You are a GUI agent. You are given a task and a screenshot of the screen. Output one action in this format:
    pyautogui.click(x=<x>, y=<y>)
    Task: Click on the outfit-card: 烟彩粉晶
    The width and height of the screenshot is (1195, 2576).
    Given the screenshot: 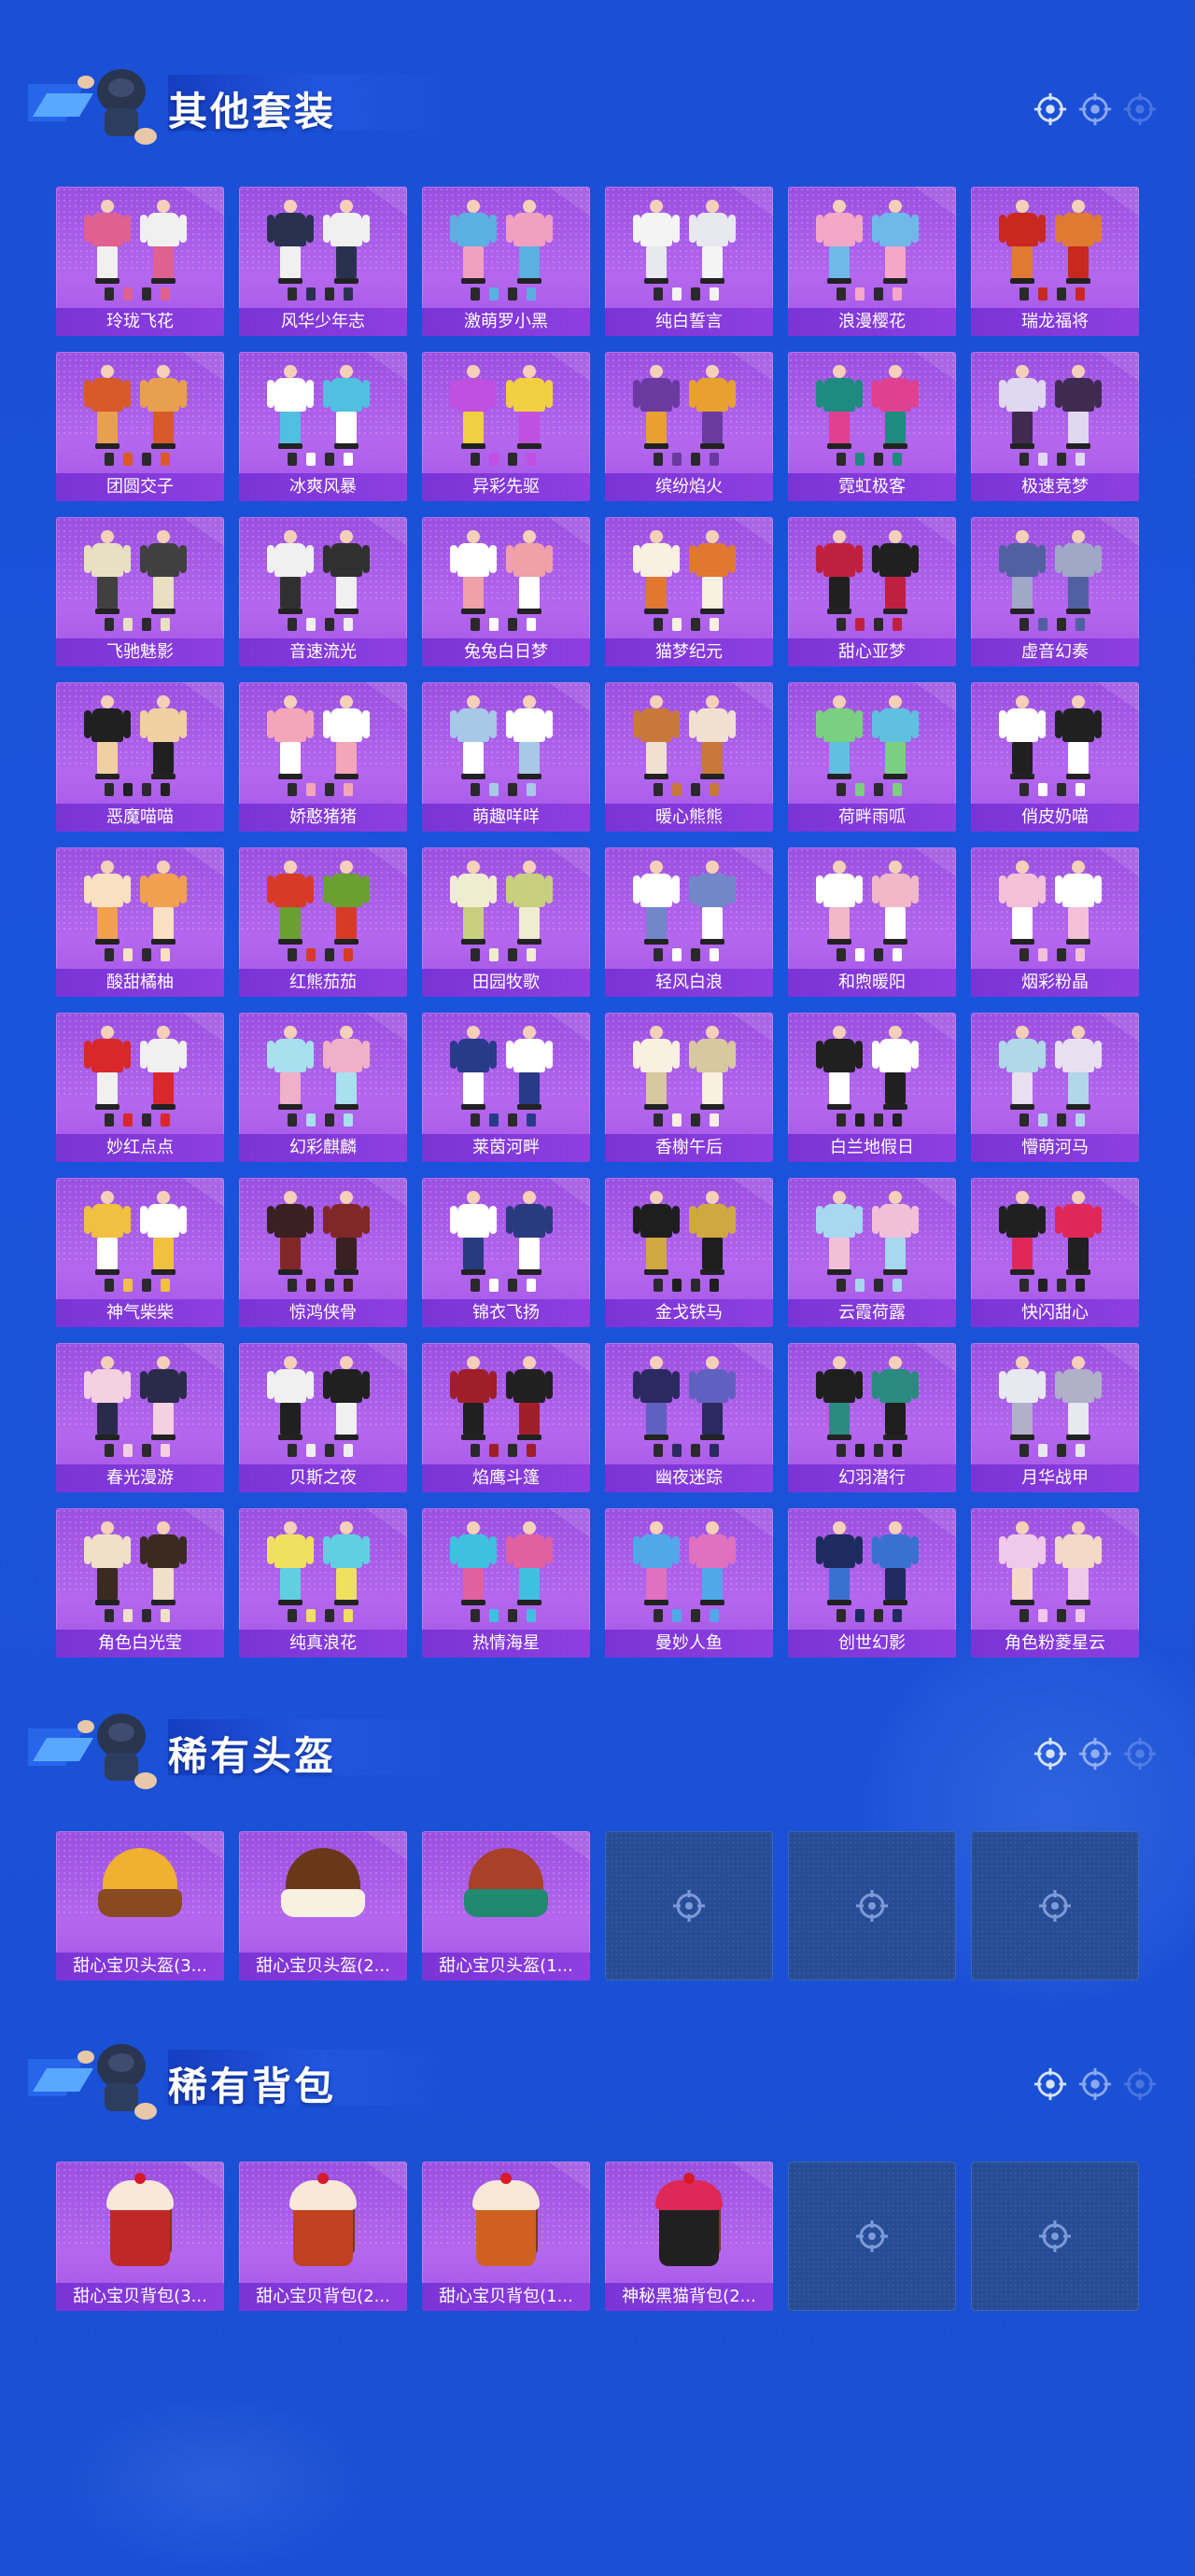 What is the action you would take?
    pyautogui.click(x=1055, y=922)
    